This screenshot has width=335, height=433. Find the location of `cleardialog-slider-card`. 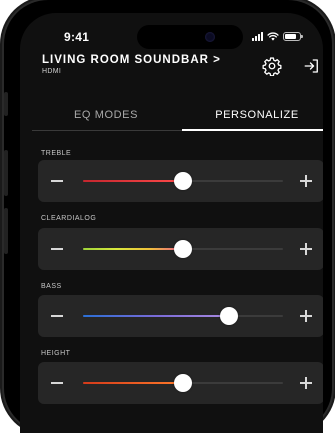

cleardialog-slider-card is located at coordinates (180, 249).